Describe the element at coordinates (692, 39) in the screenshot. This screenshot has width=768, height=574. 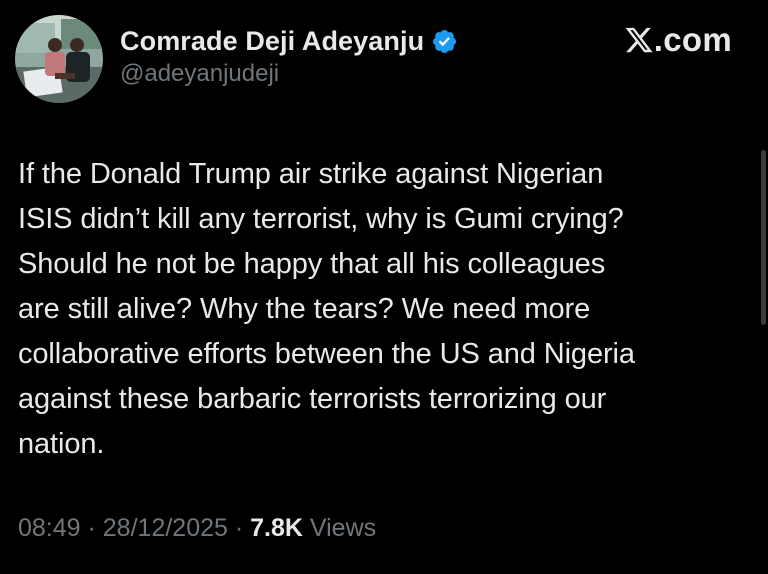
I see `brand-domain: .com` at that location.